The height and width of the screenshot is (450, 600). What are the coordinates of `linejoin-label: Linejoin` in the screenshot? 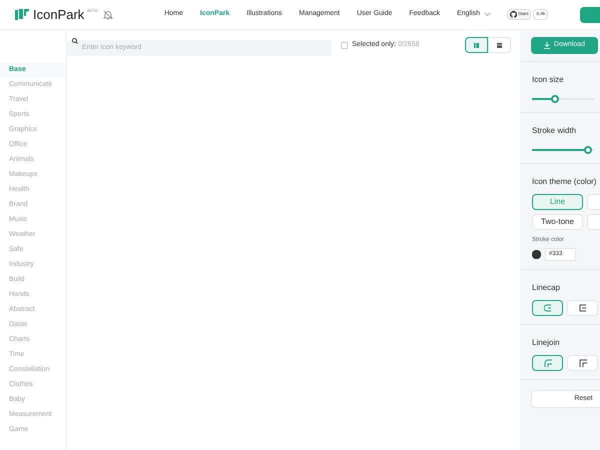 It's located at (546, 343).